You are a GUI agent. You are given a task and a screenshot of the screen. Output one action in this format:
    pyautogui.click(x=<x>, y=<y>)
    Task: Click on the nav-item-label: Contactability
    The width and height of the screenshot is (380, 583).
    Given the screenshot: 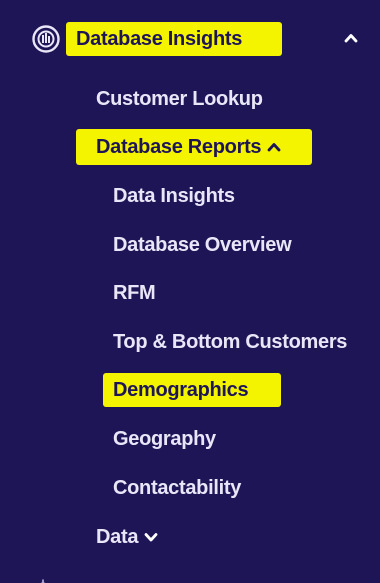 What is the action you would take?
    pyautogui.click(x=177, y=487)
    